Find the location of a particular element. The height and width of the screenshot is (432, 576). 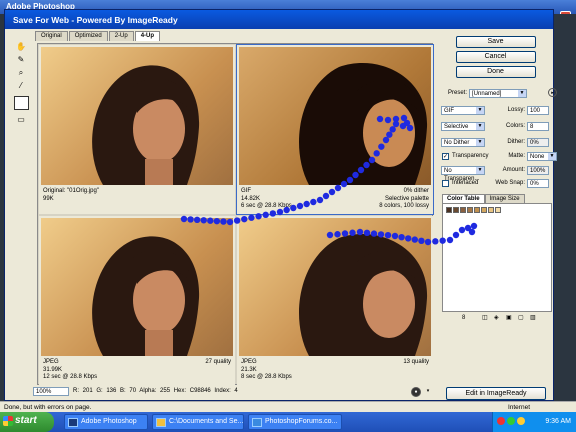

optimize-menu-icon: ▸ is located at coordinates (552, 92).